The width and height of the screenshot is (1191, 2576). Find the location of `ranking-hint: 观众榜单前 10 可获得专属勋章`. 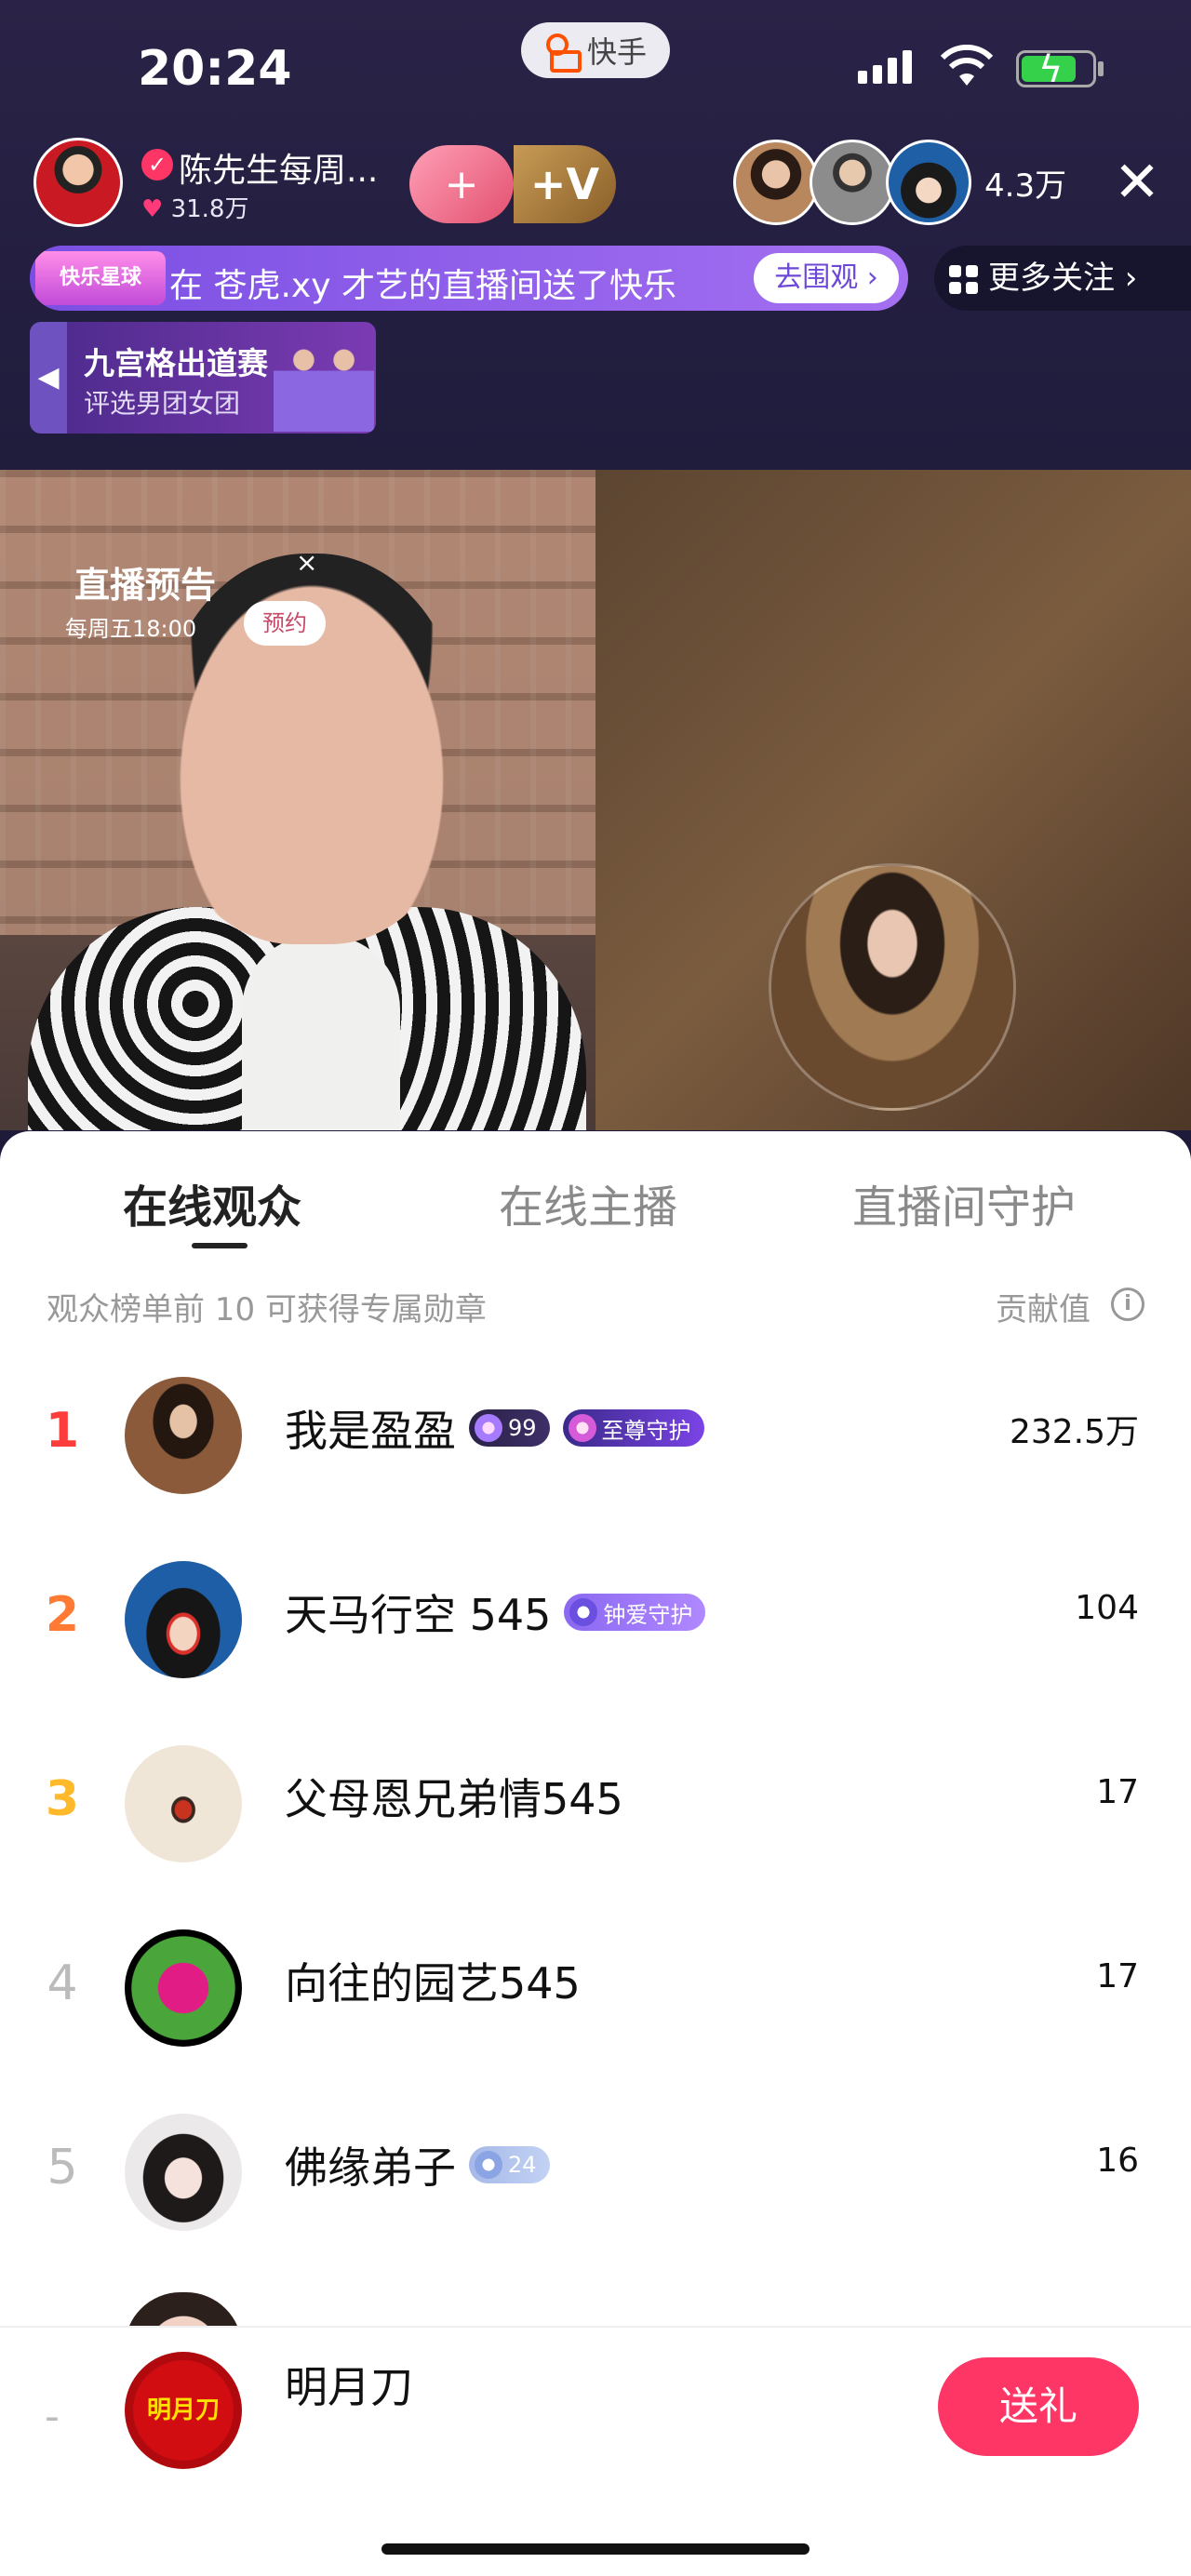

ranking-hint: 观众榜单前 10 可获得专属勋章 is located at coordinates (267, 1309).